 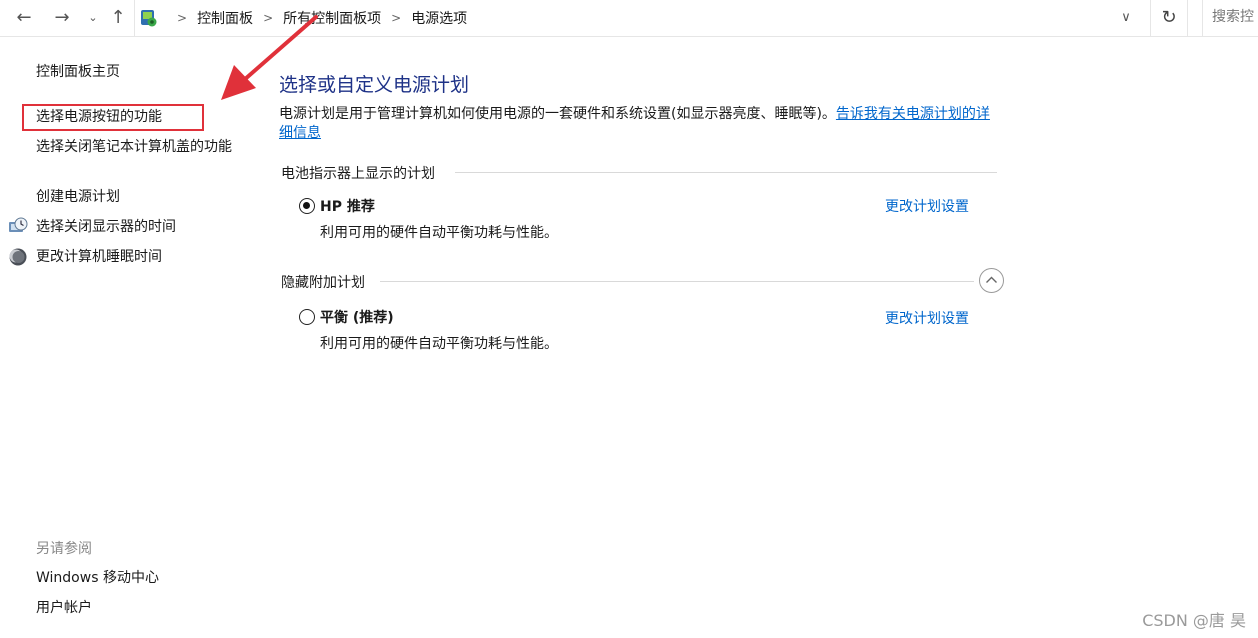 I want to click on forward-arrow-icon: →, so click(x=62, y=18).